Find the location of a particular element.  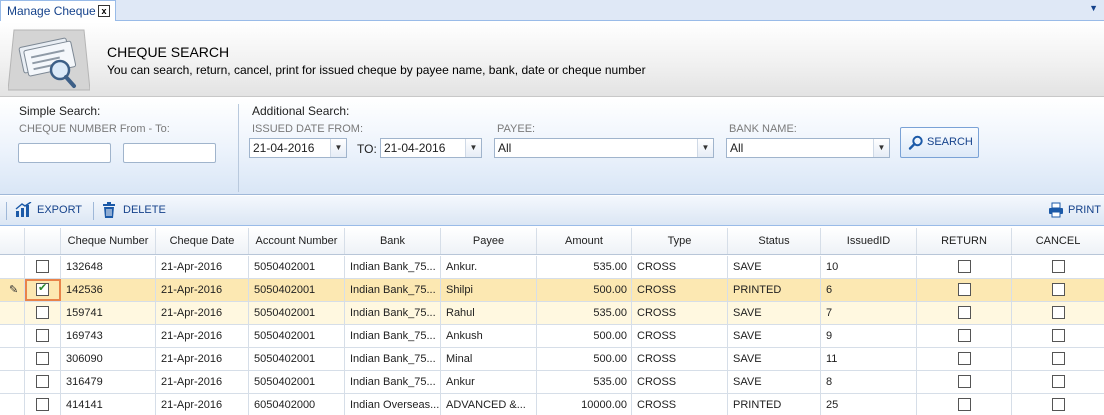

cell-payee: Rahul is located at coordinates (489, 313).